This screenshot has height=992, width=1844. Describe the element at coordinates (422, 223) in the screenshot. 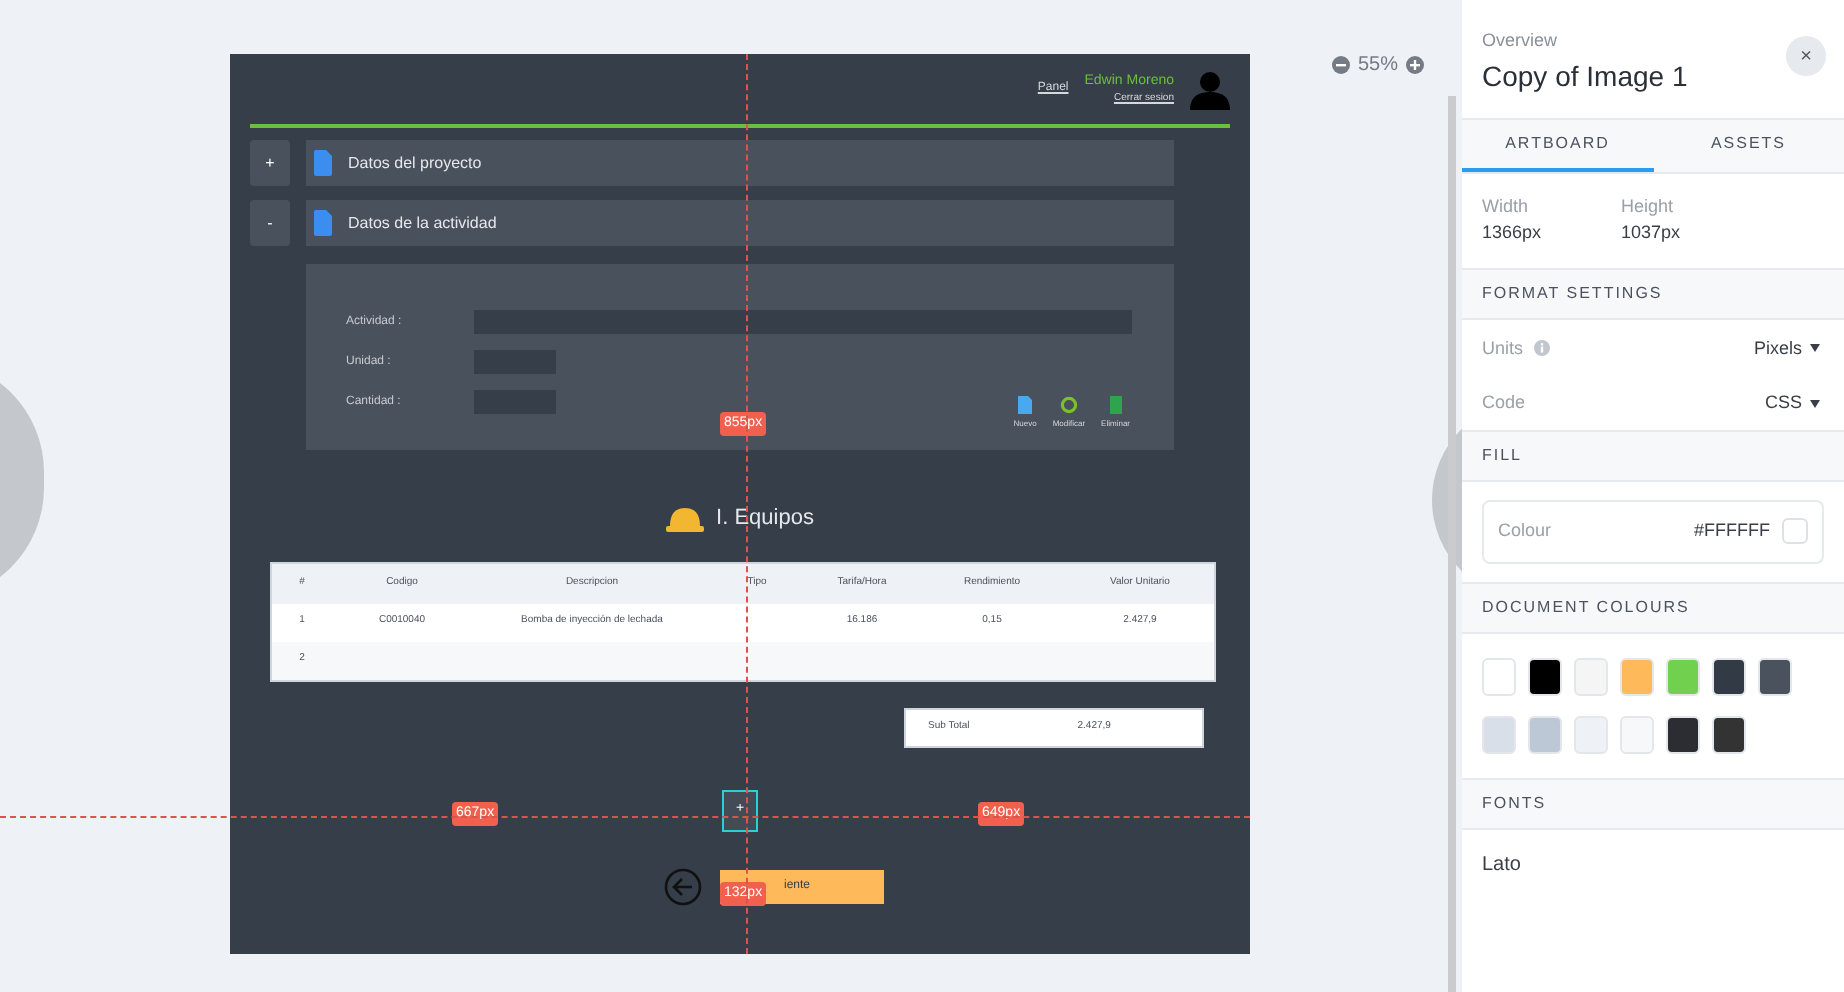

I see `section-title: Datos de la actividad` at that location.